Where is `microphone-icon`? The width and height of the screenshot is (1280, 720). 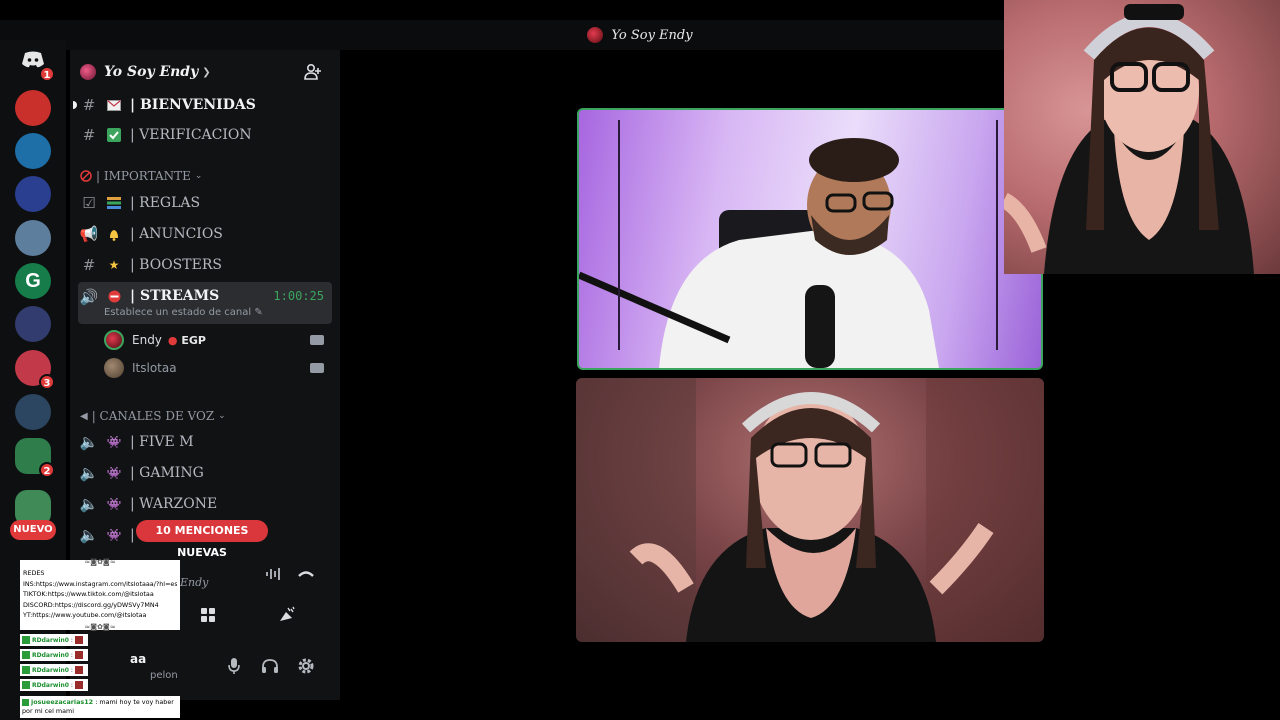
microphone-icon is located at coordinates (234, 666).